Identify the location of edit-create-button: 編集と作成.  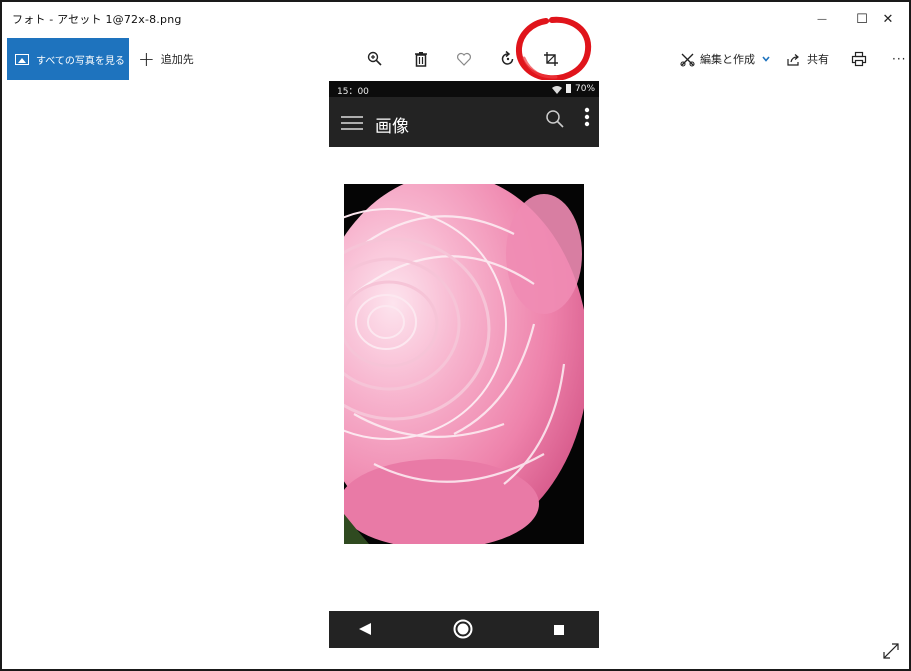
(725, 59).